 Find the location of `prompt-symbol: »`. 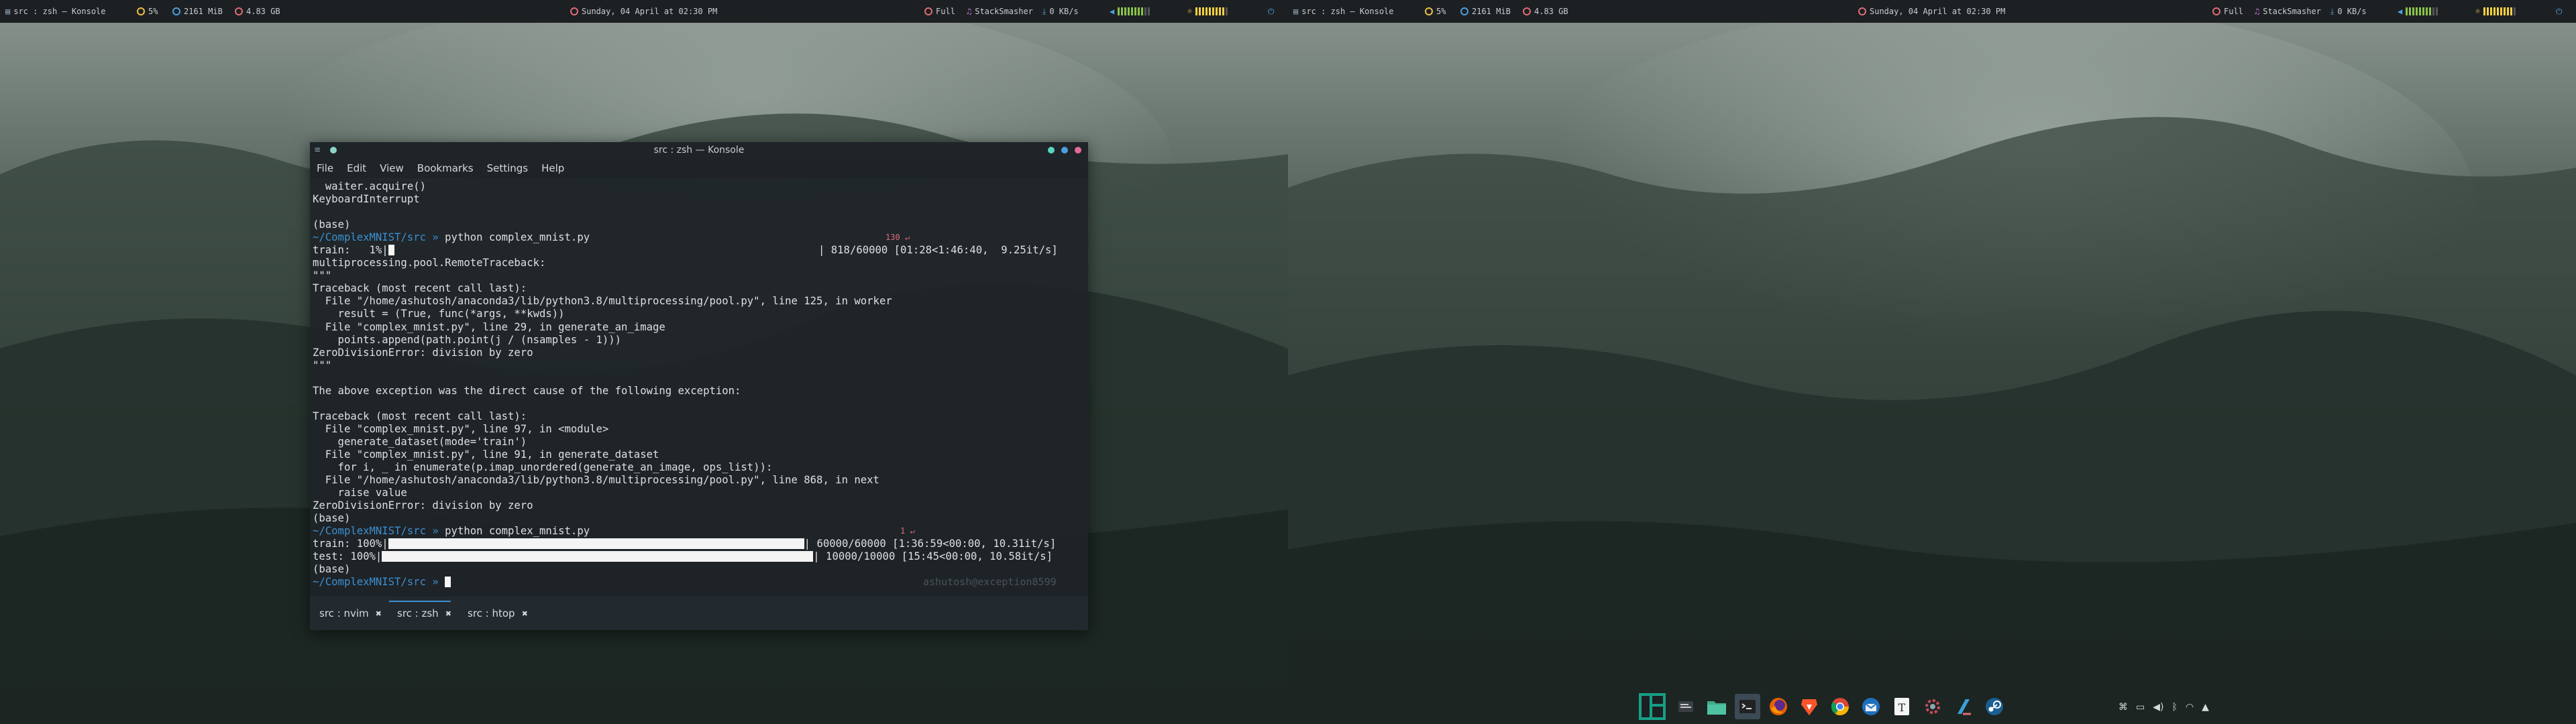

prompt-symbol: » is located at coordinates (435, 531).